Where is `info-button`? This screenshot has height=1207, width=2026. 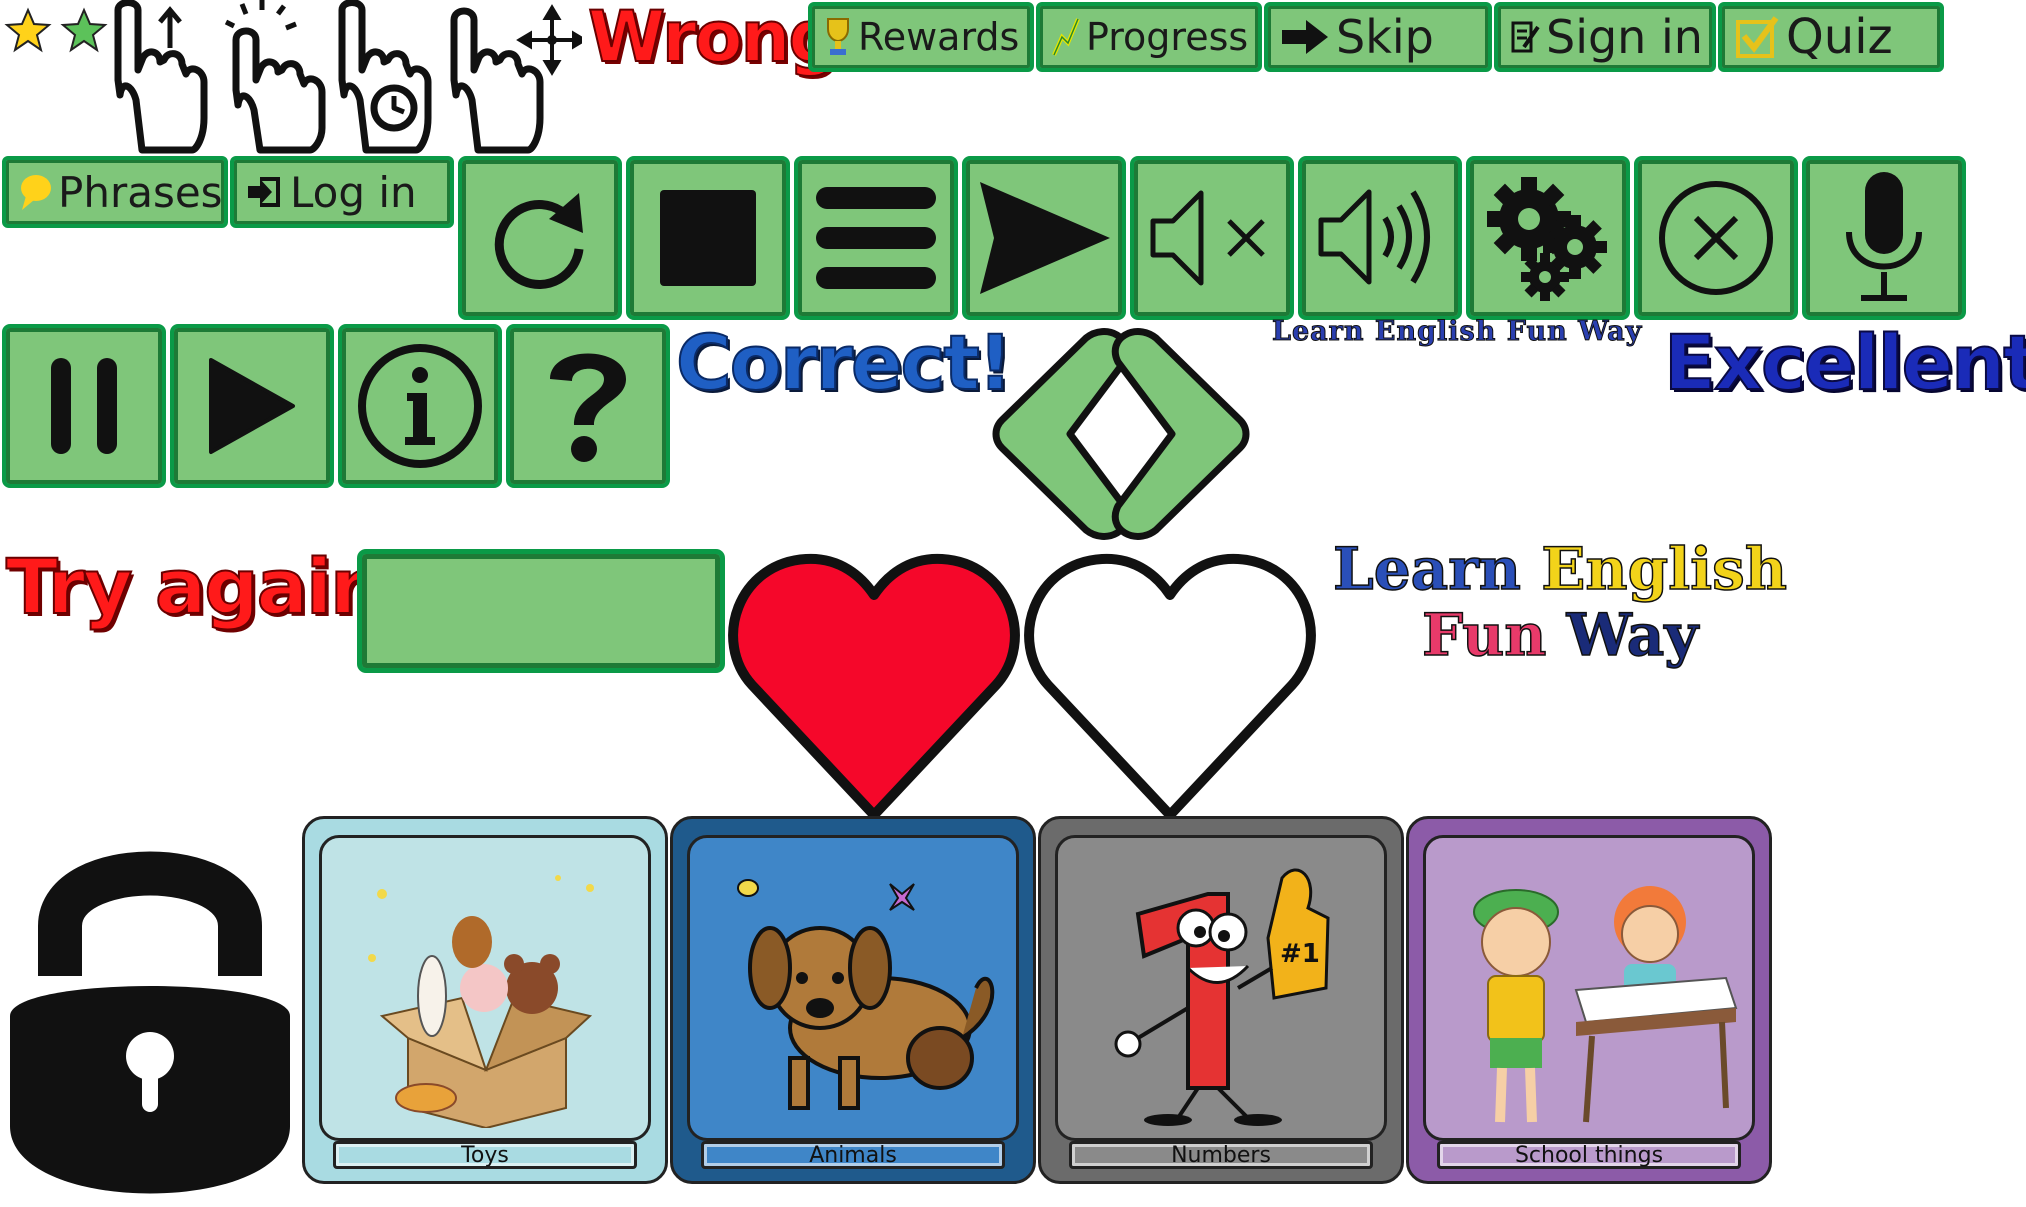 info-button is located at coordinates (420, 406).